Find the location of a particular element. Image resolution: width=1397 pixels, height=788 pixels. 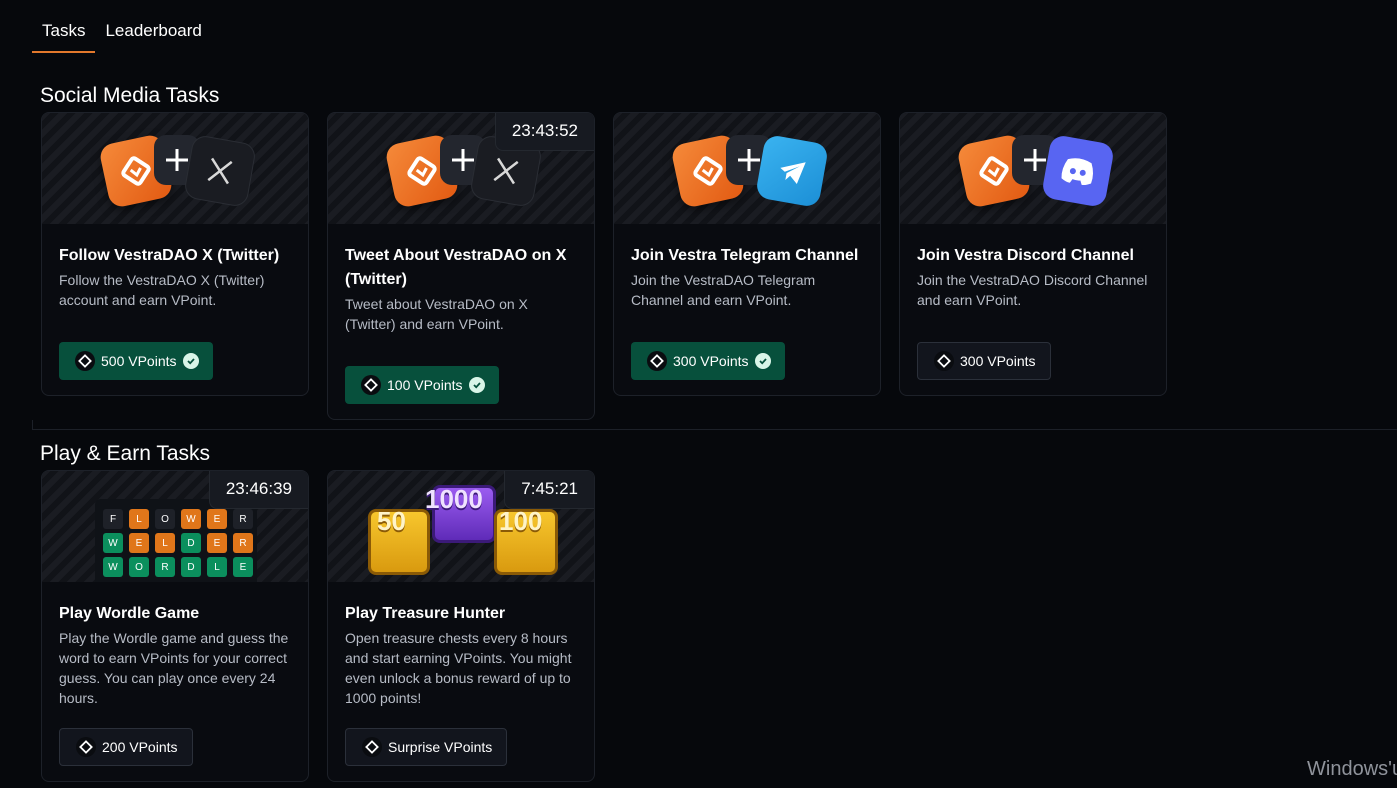

tab-leaderboard: Leaderboard is located at coordinates (153, 34).